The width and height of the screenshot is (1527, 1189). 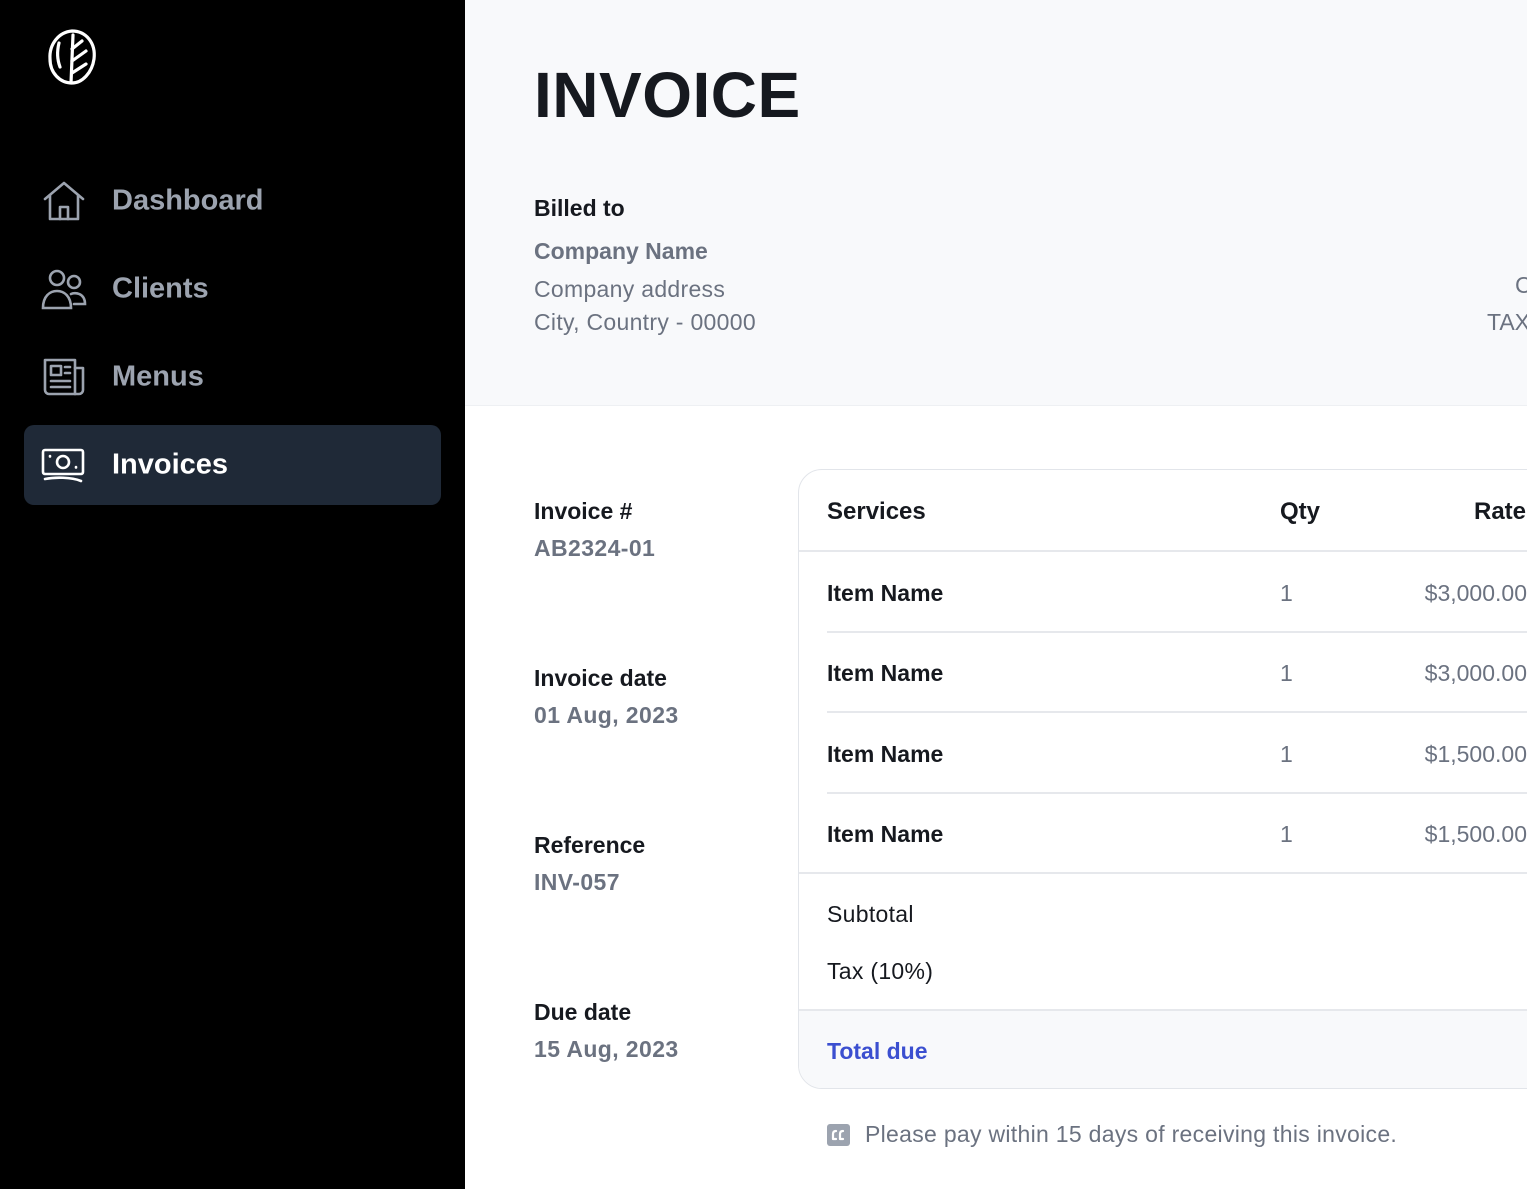 I want to click on cash-icon, so click(x=63, y=465).